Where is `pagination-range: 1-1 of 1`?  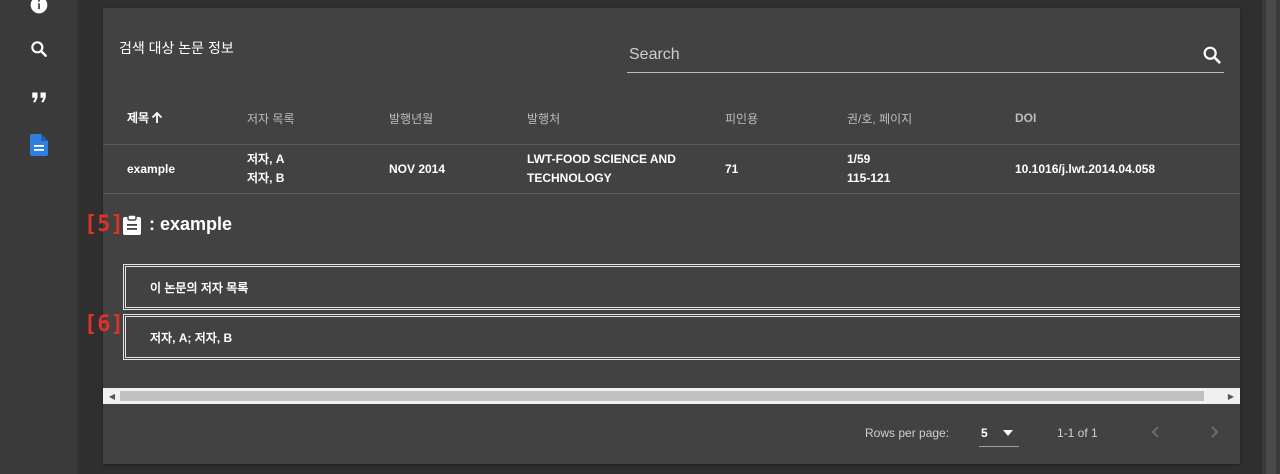 pagination-range: 1-1 of 1 is located at coordinates (1077, 433).